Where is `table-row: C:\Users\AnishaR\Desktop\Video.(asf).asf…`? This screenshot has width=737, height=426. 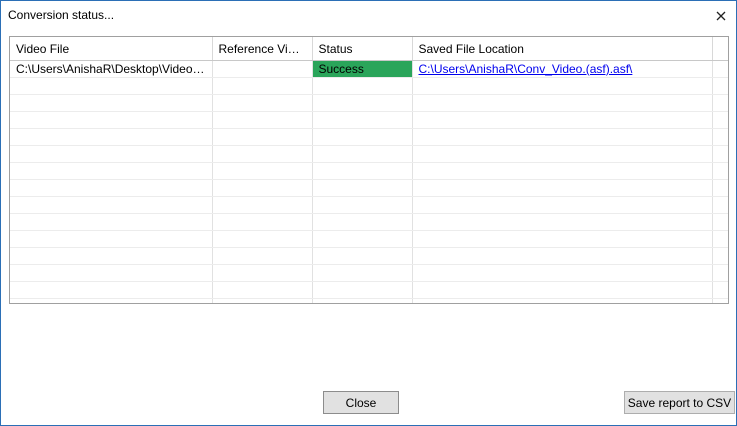
table-row: C:\Users\AnishaR\Desktop\Video.(asf).asf… is located at coordinates (369, 69).